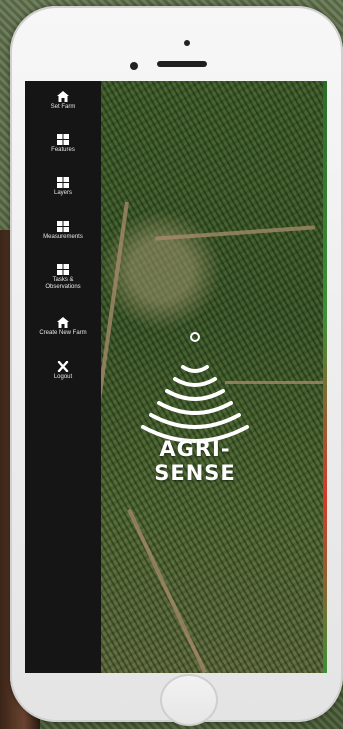 This screenshot has height=729, width=343. Describe the element at coordinates (182, 64) in the screenshot. I see `earpiece` at that location.